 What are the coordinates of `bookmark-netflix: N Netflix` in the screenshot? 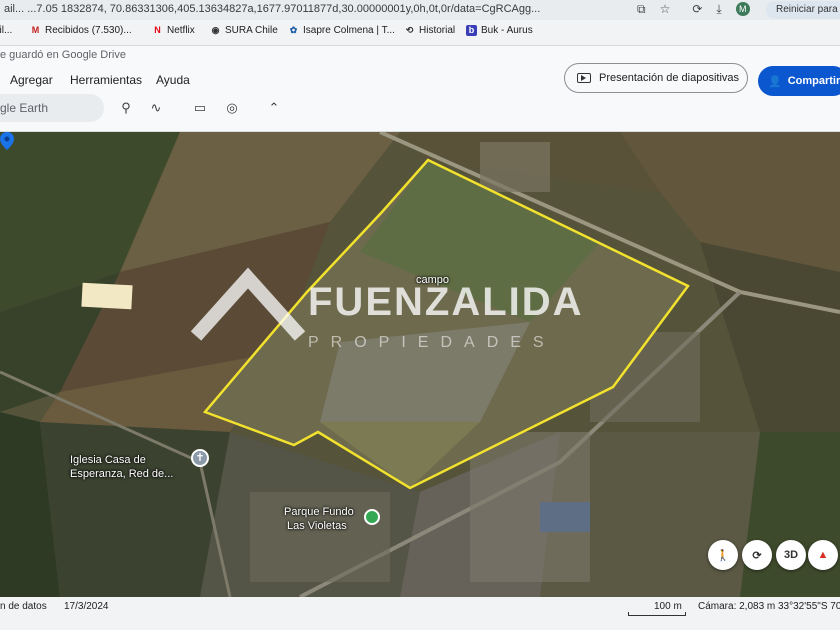 It's located at (173, 30).